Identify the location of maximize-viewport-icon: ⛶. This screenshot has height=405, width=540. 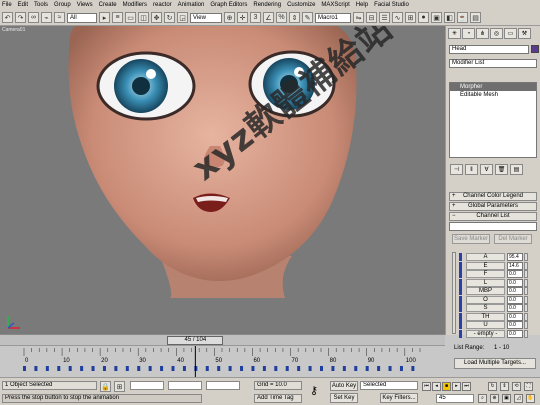
(528, 386).